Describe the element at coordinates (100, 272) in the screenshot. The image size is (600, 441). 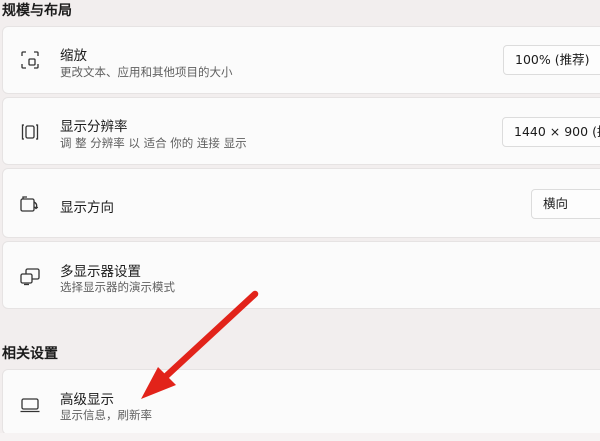
I see `multi-display-title: 多显示器设置` at that location.